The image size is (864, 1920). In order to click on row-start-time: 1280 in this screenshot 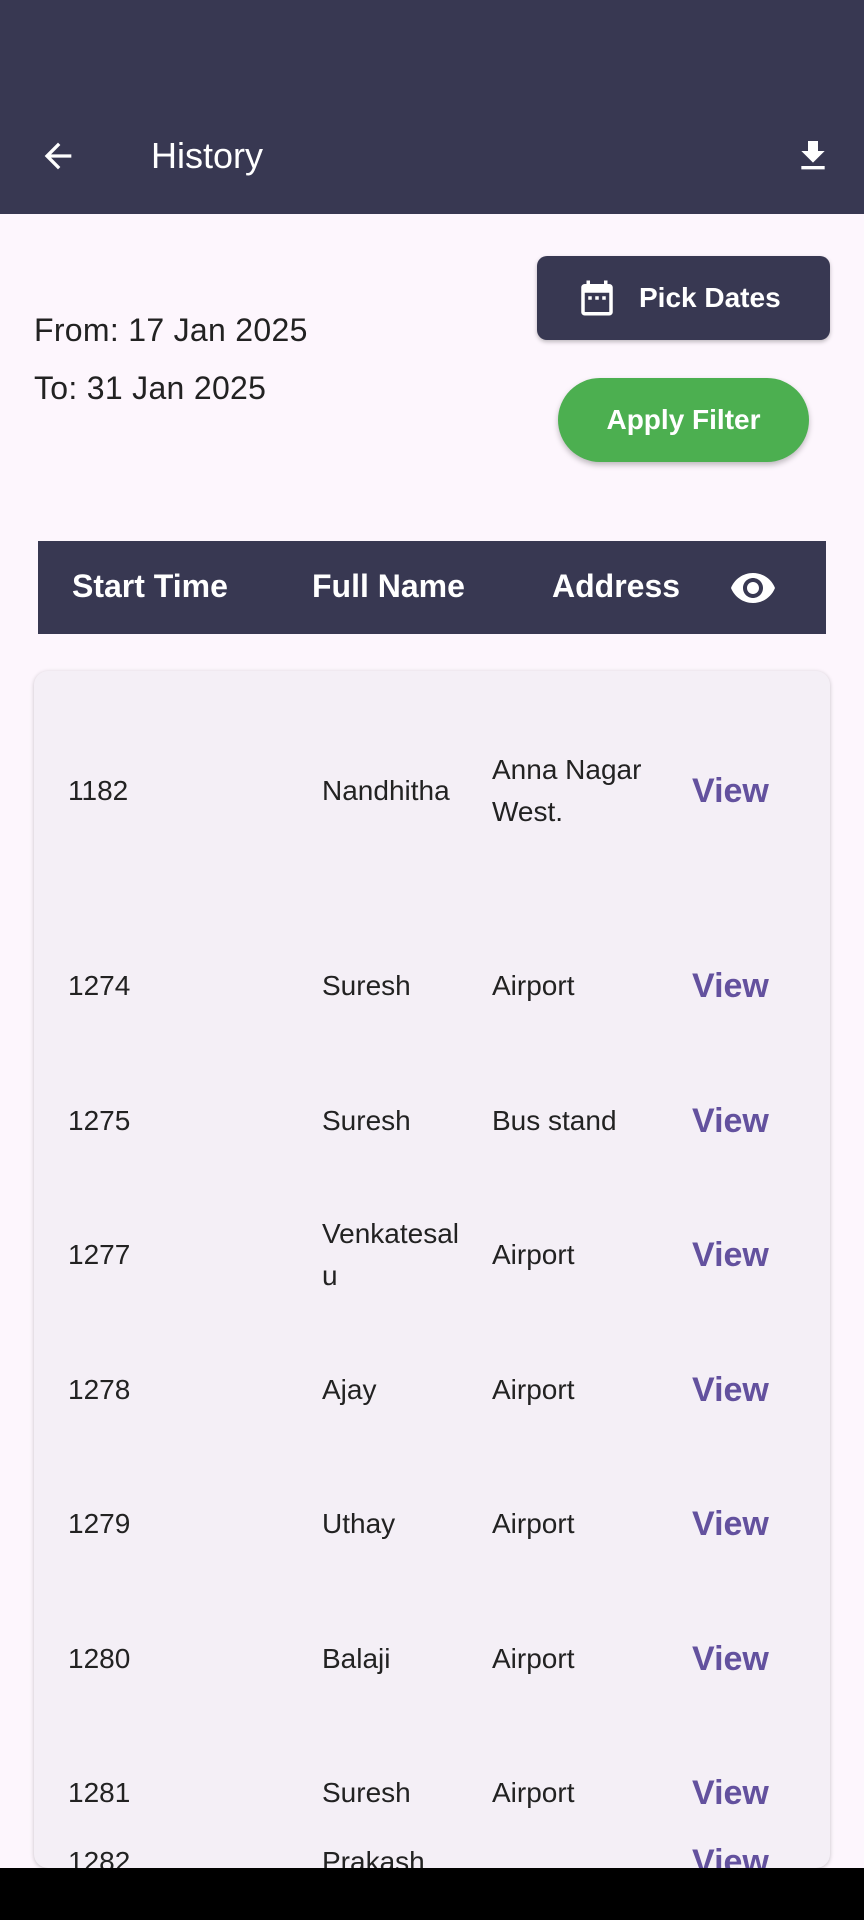, I will do `click(99, 1658)`.